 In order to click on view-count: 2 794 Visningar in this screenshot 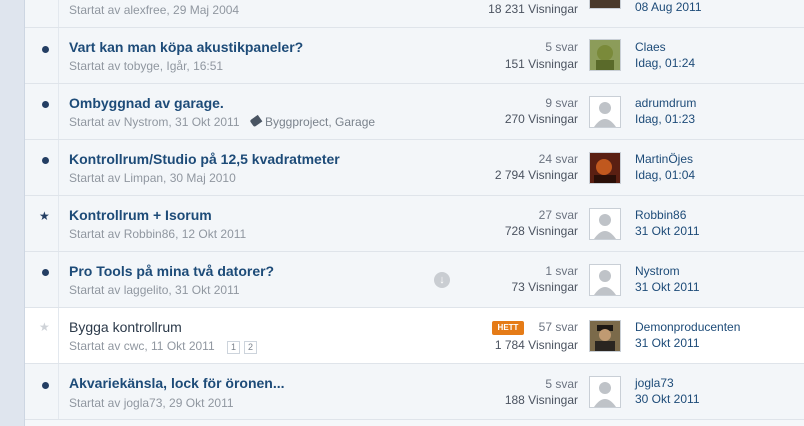, I will do `click(536, 175)`.